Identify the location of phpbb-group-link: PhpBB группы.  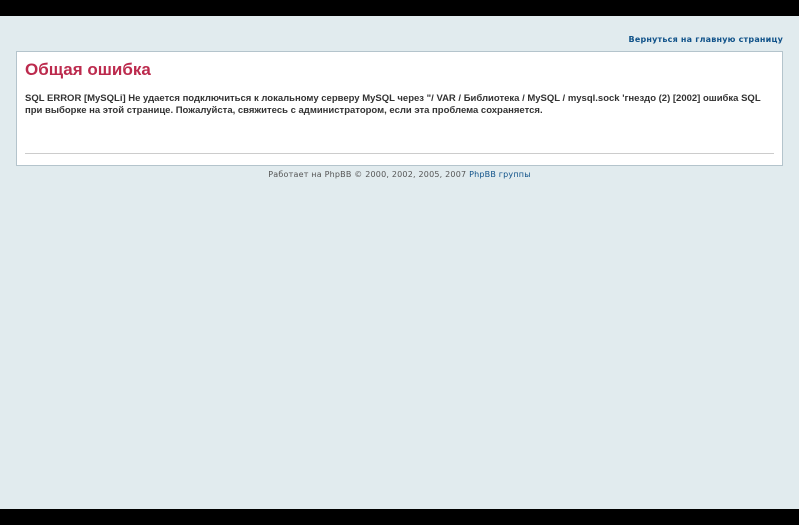
(500, 174).